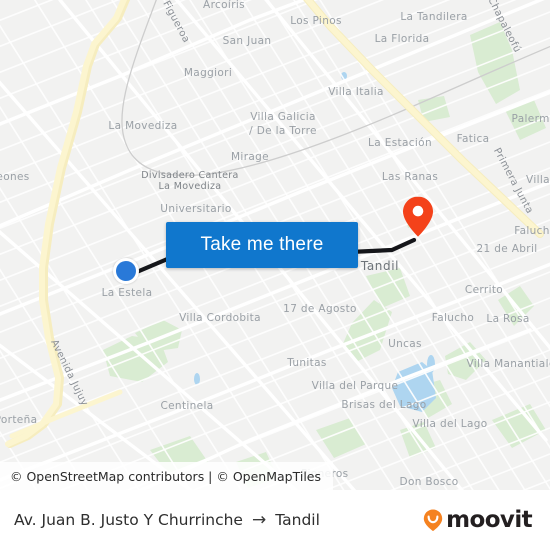  I want to click on arrow-right-icon: →, so click(259, 520).